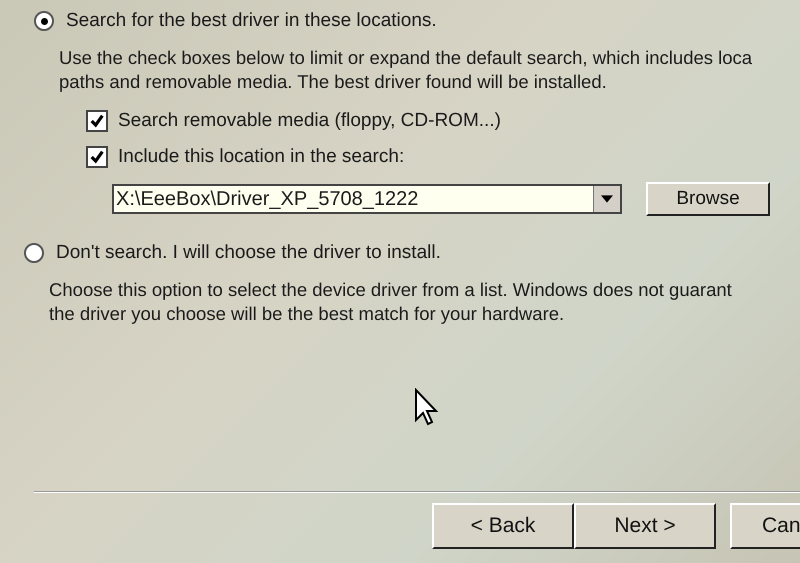 The height and width of the screenshot is (563, 800). What do you see at coordinates (261, 157) in the screenshot?
I see `checkbox-label: Include this location in the search:` at bounding box center [261, 157].